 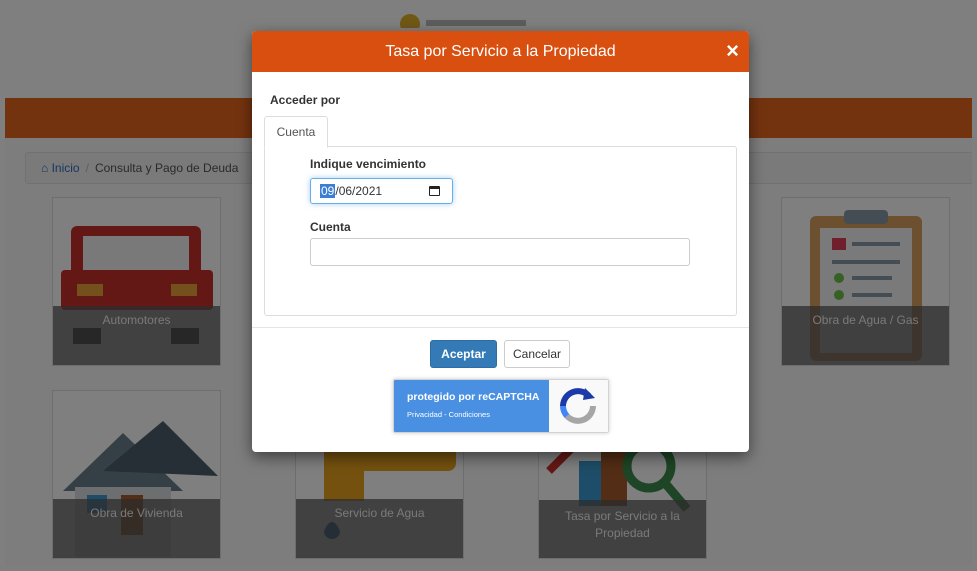 I want to click on date-day-segment: 09, so click(x=328, y=191).